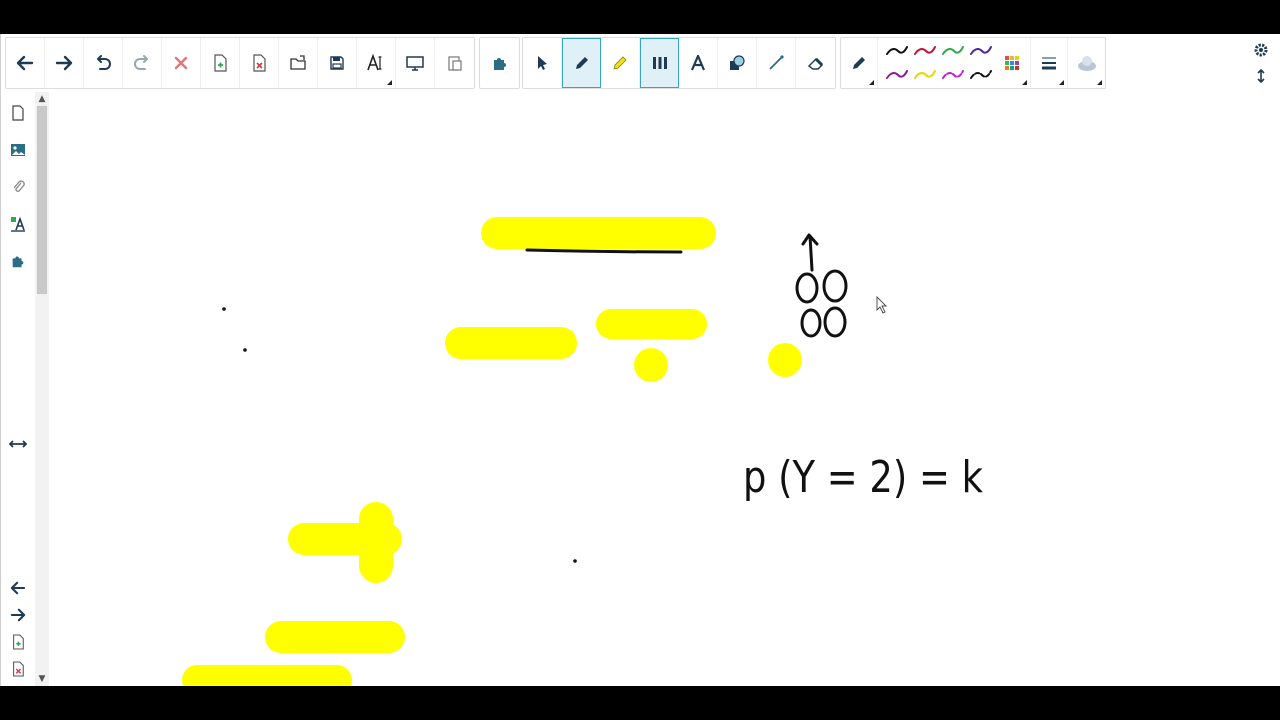  I want to click on next-page-button, so click(18, 614).